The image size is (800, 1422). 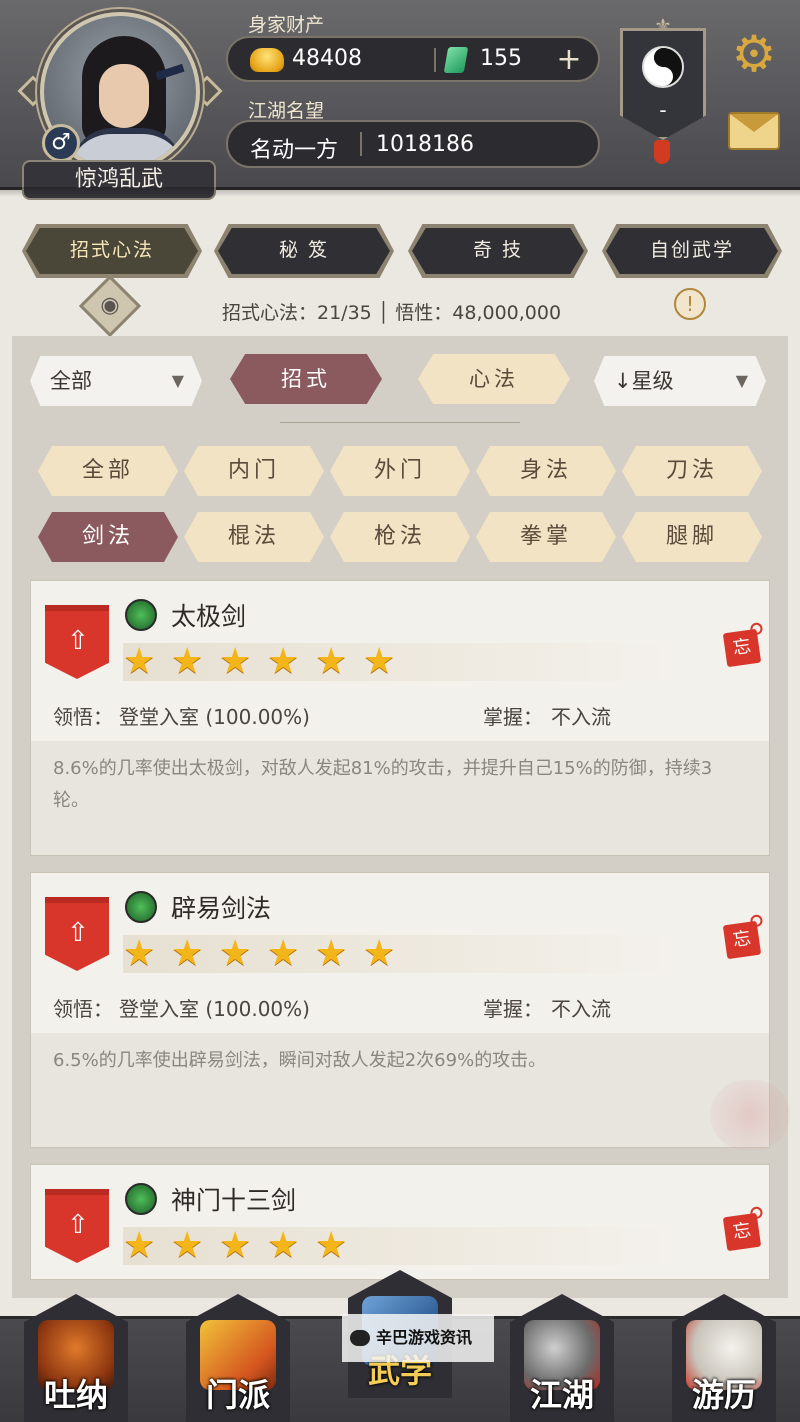 What do you see at coordinates (692, 251) in the screenshot?
I see `tab-self-created: 自创武学` at bounding box center [692, 251].